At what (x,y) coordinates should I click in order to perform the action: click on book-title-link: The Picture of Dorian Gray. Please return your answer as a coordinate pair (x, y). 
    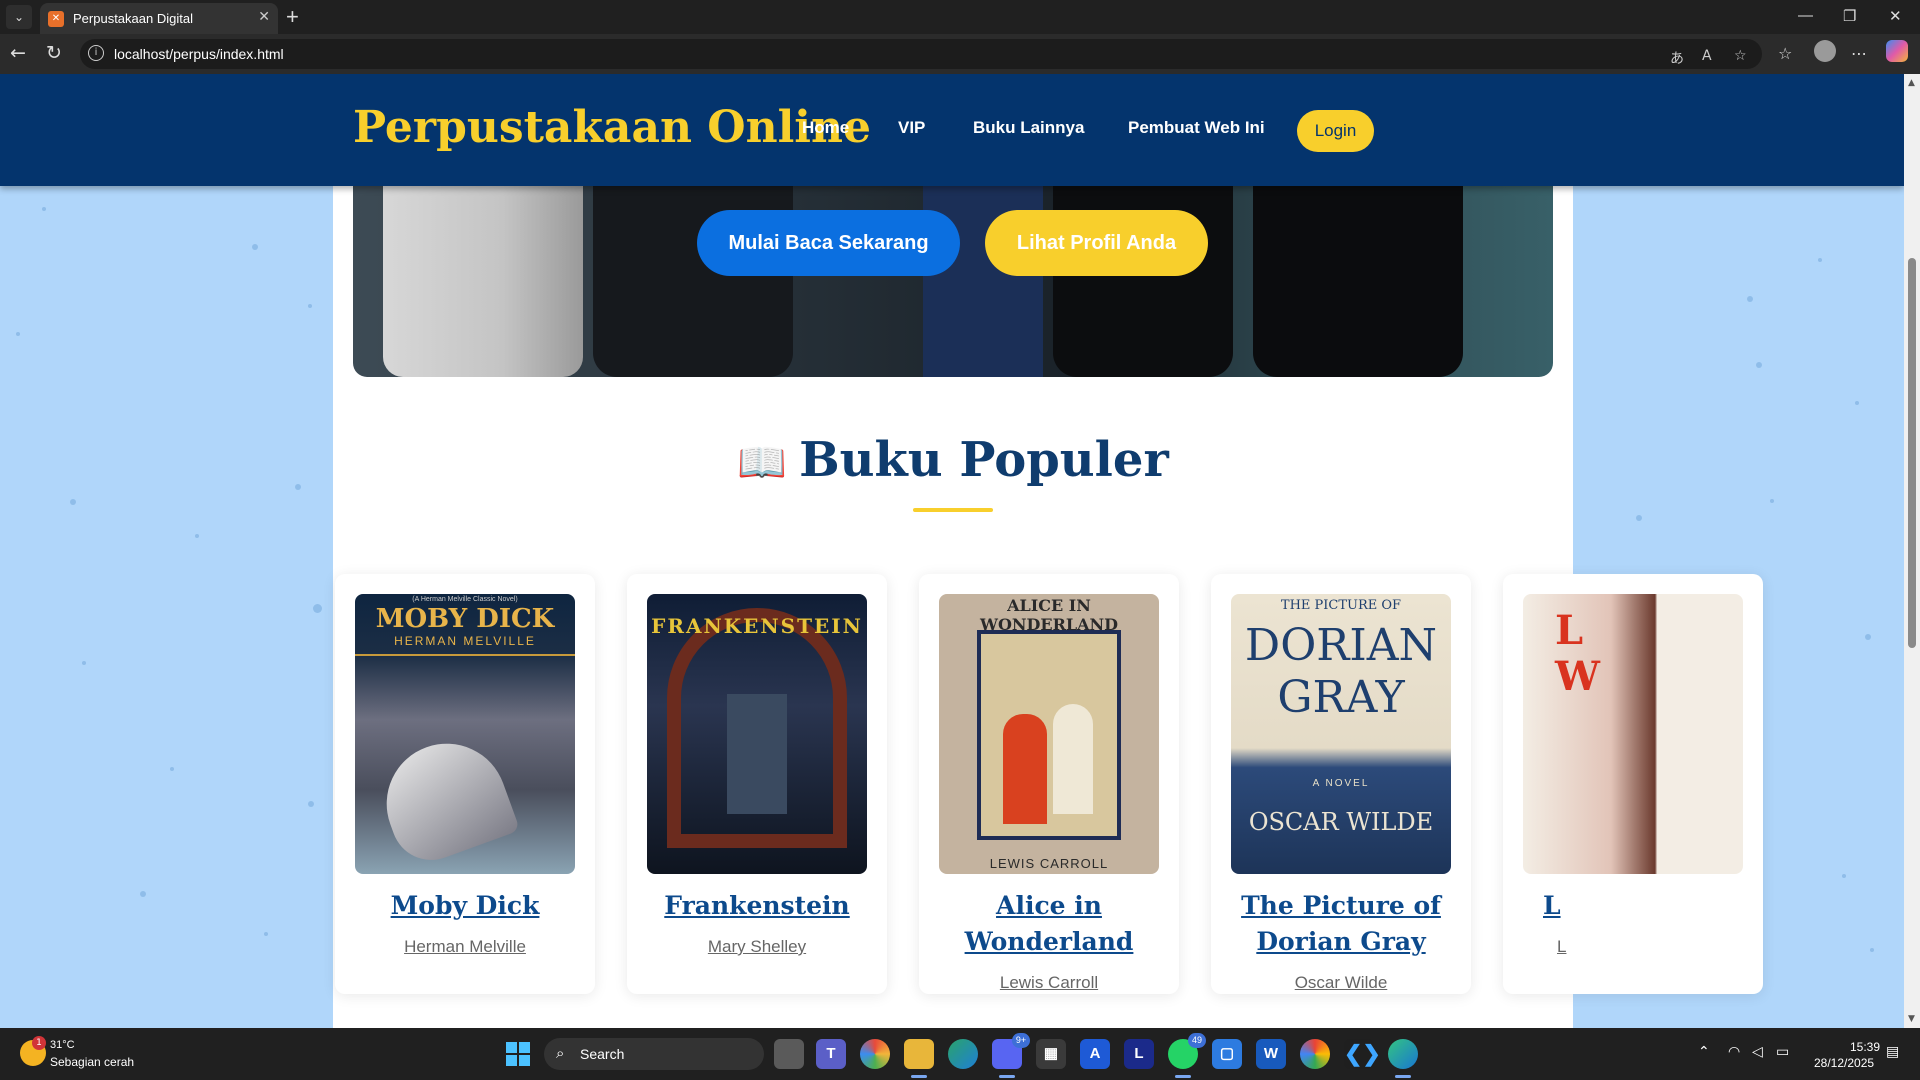
    Looking at the image, I should click on (1341, 924).